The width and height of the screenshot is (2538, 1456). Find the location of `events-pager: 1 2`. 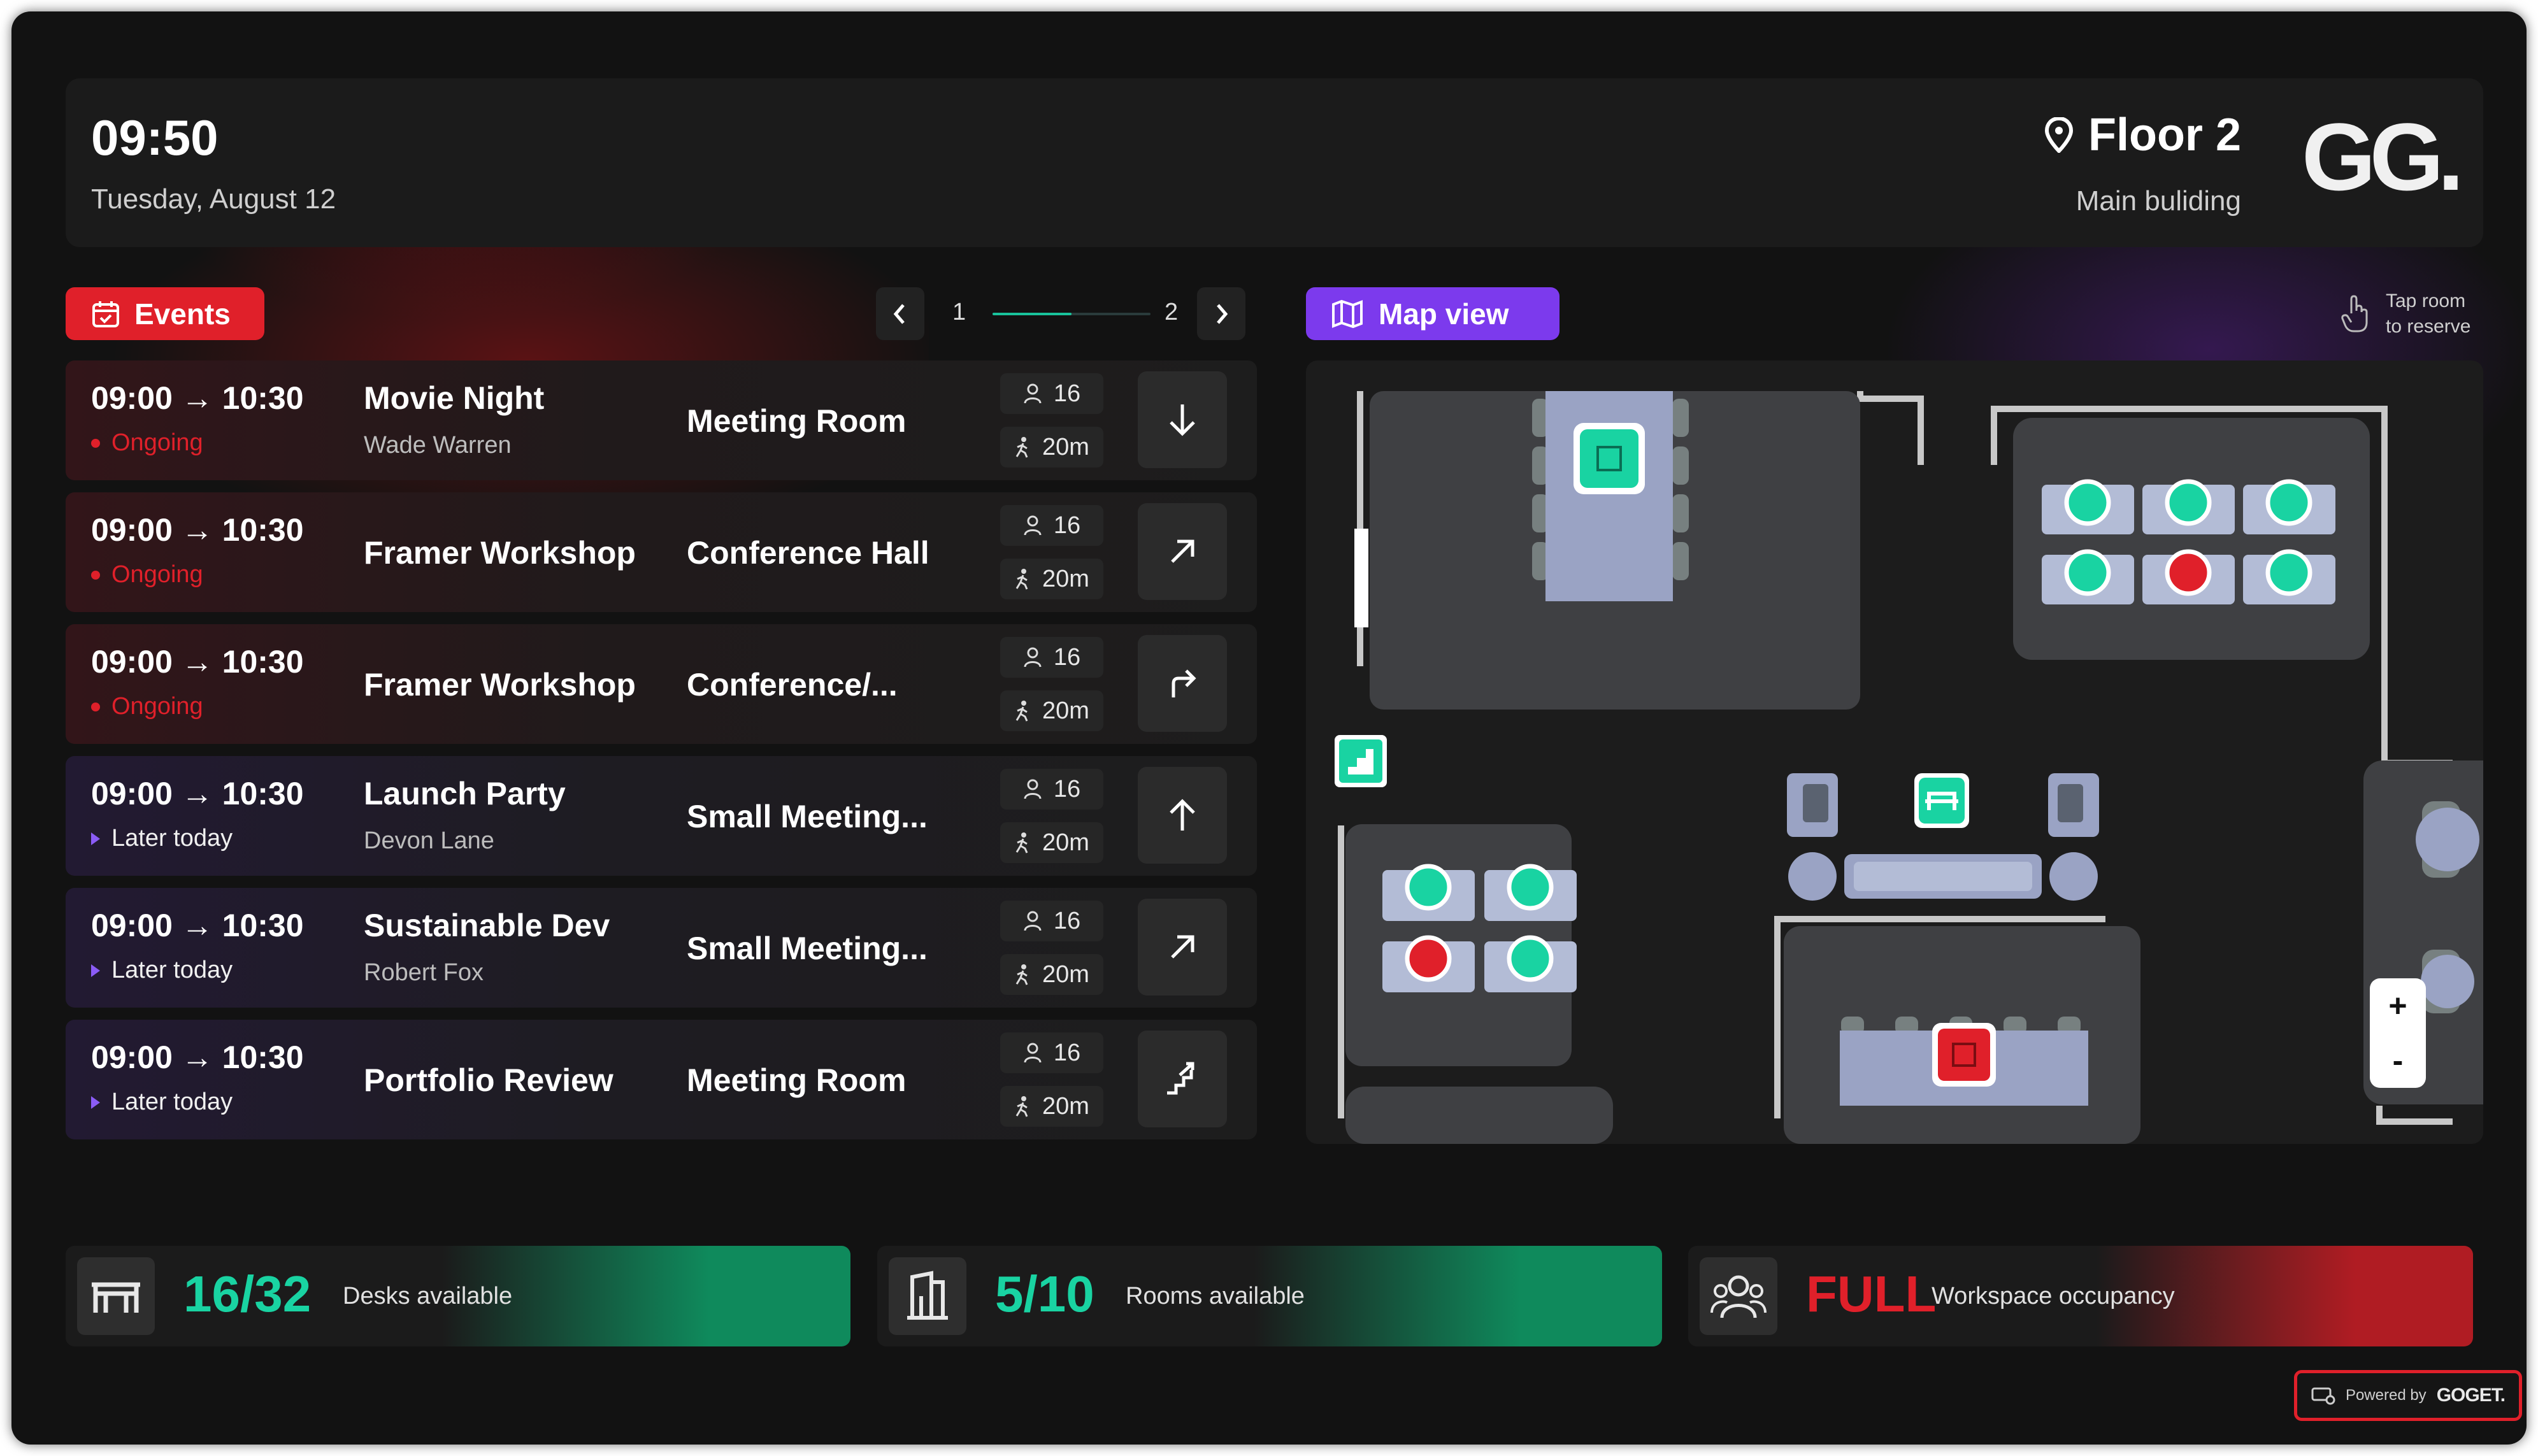

events-pager: 1 2 is located at coordinates (1060, 313).